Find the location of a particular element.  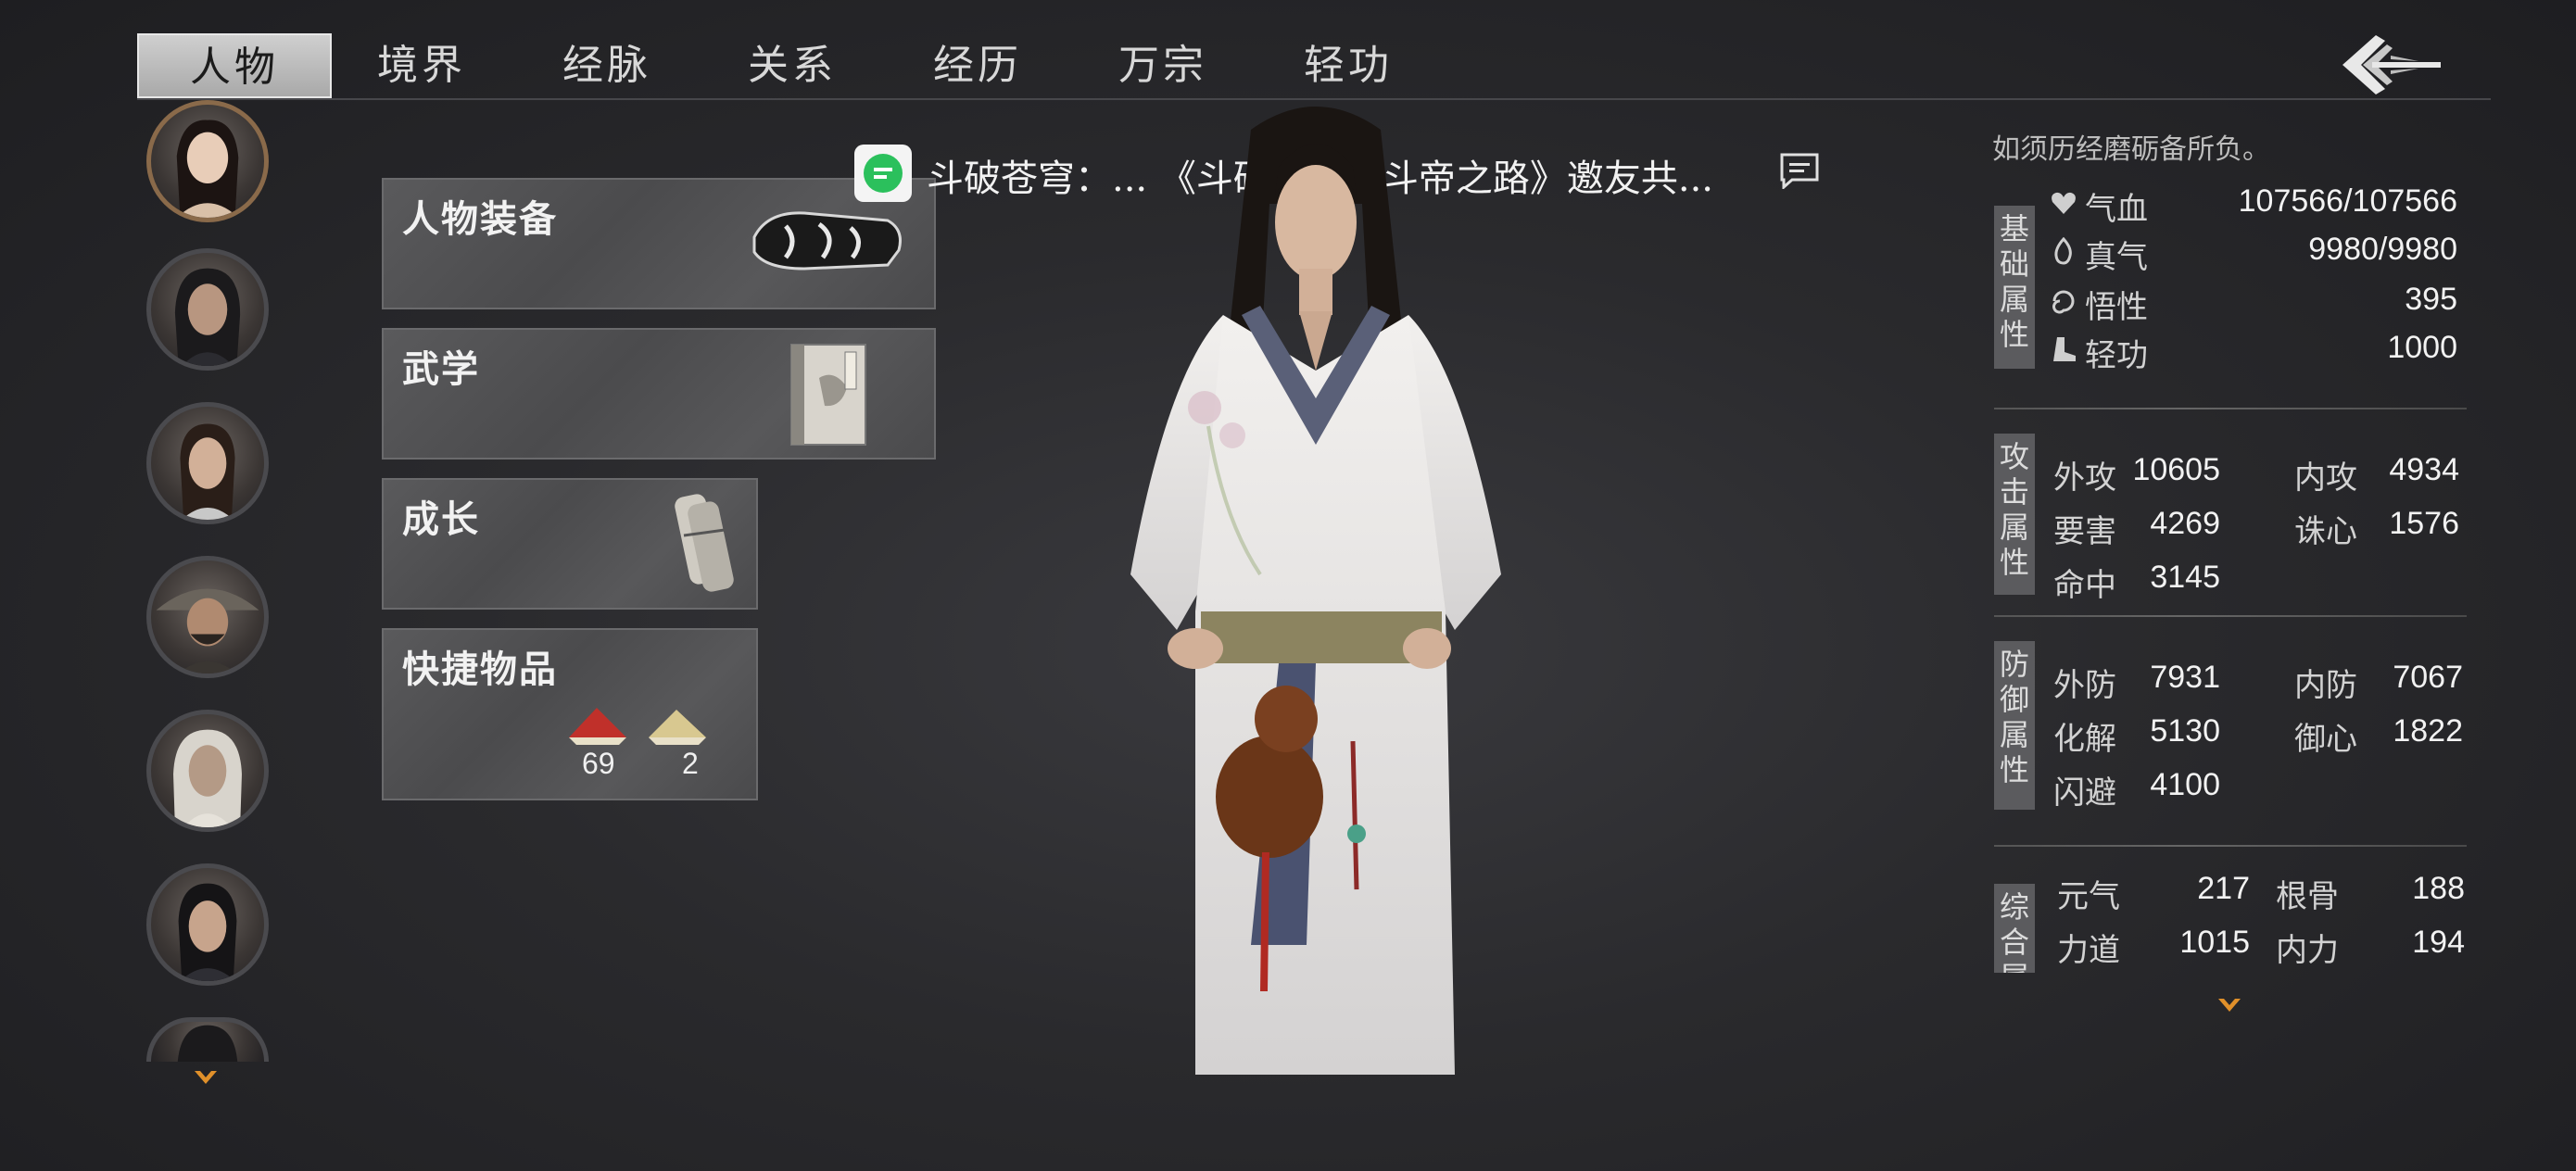

int-def-label: 内防 is located at coordinates (2325, 686).